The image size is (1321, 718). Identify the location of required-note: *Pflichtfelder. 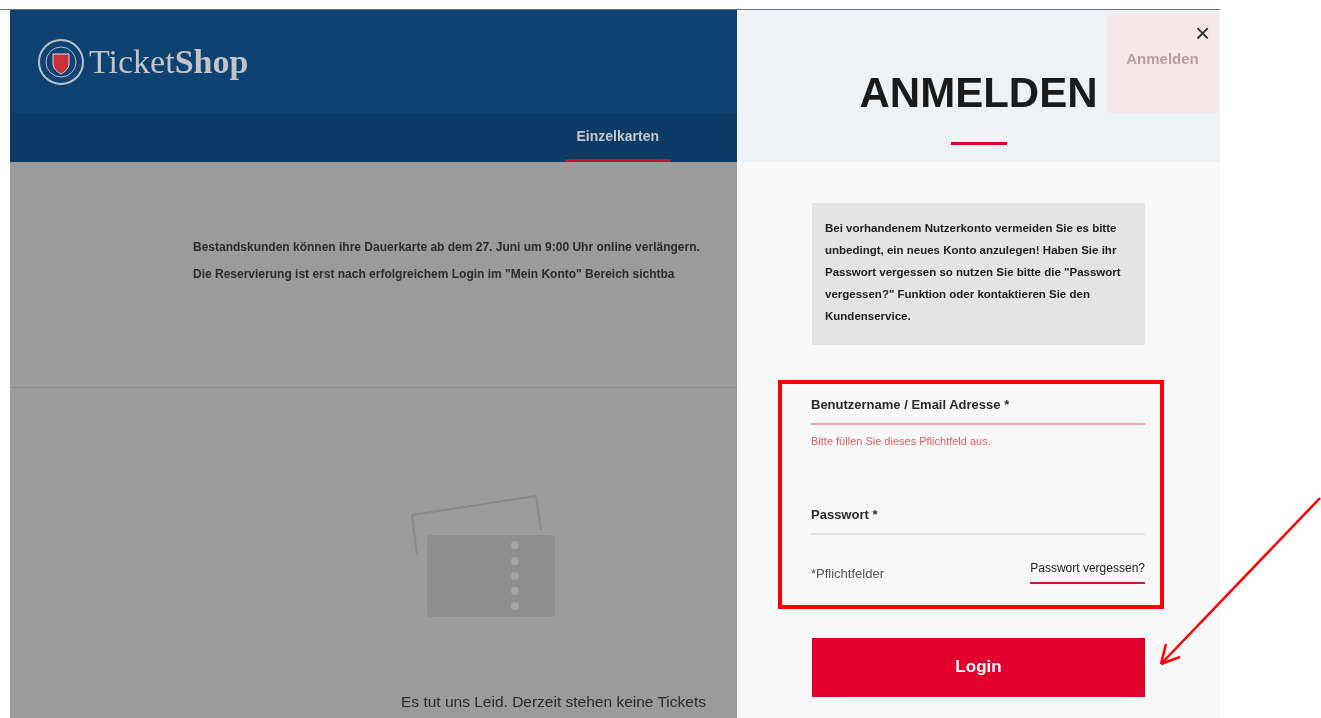
(847, 574).